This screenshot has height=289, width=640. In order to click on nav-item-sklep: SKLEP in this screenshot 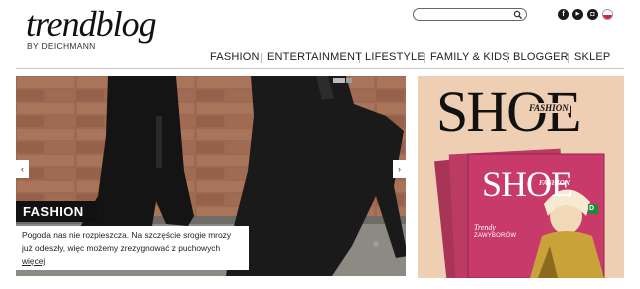, I will do `click(592, 58)`.